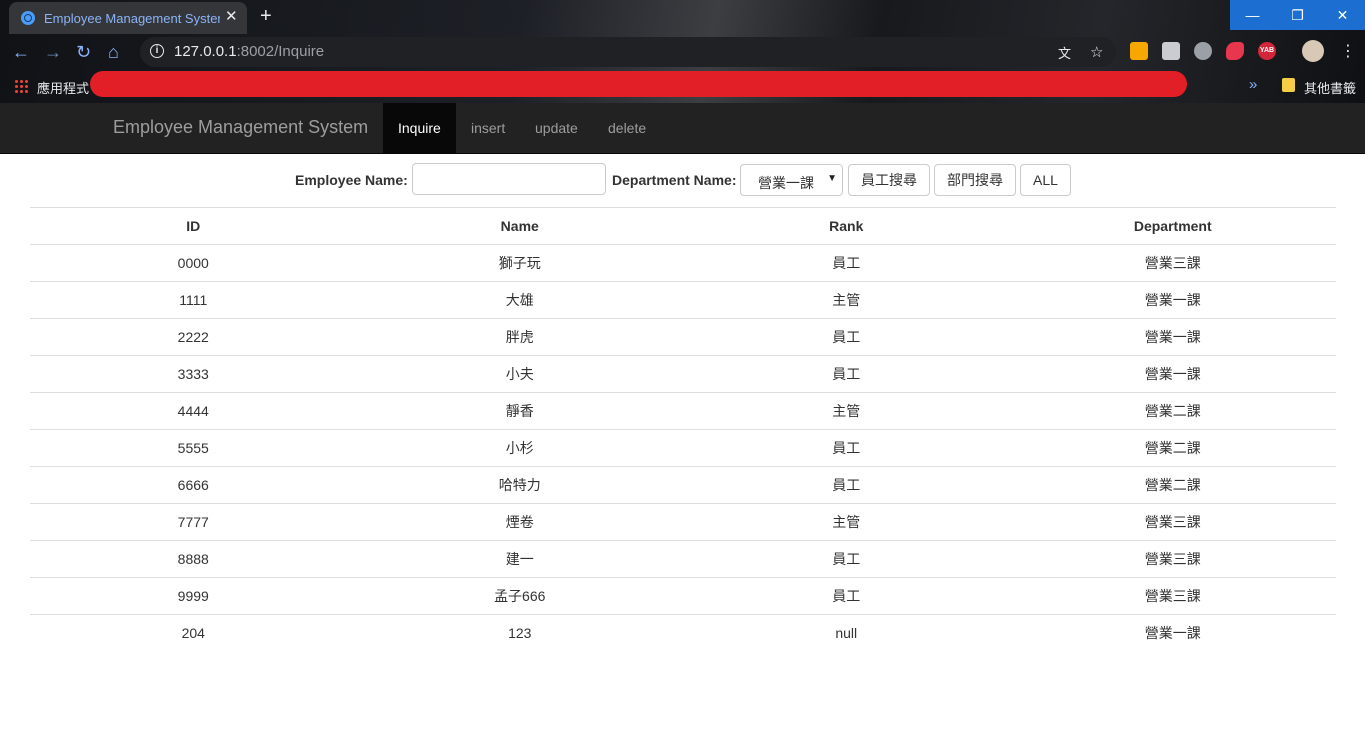 This screenshot has height=730, width=1365. Describe the element at coordinates (556, 128) in the screenshot. I see `nav-item-update: update` at that location.